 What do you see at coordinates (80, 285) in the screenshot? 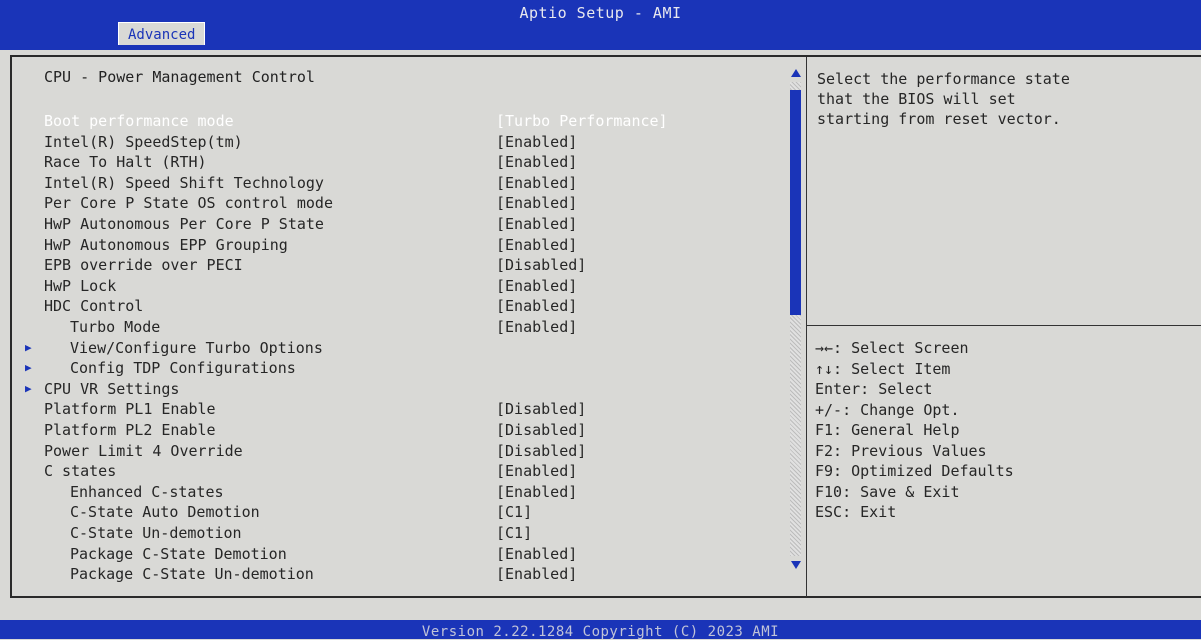
I see `setting-label: HwP Lock` at bounding box center [80, 285].